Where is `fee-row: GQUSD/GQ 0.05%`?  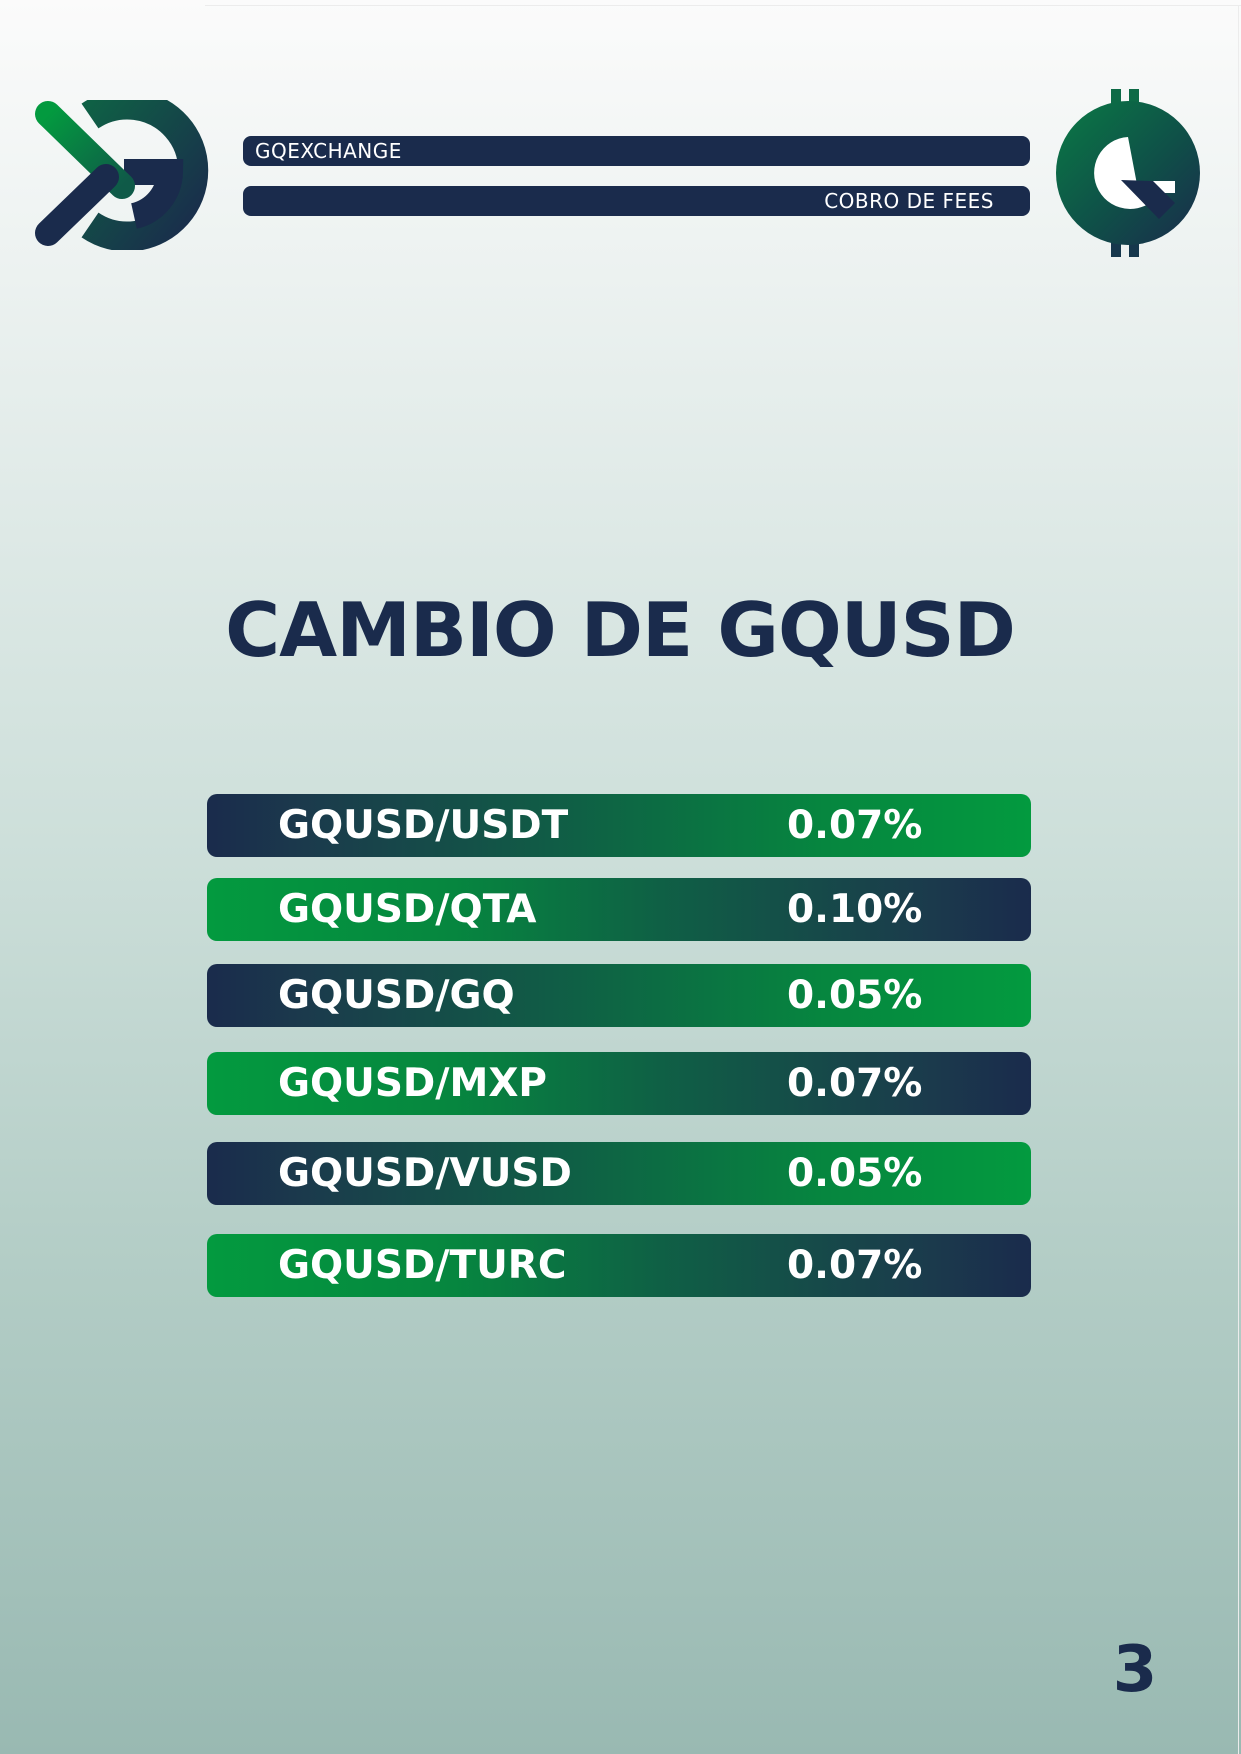 fee-row: GQUSD/GQ 0.05% is located at coordinates (619, 995).